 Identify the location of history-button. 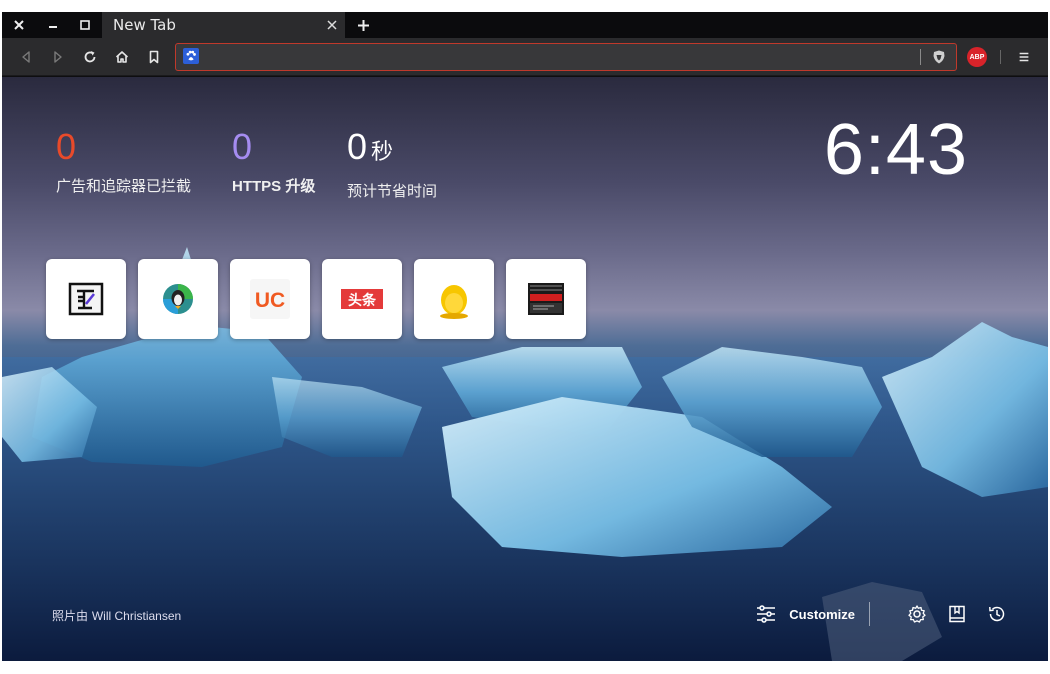
(997, 614).